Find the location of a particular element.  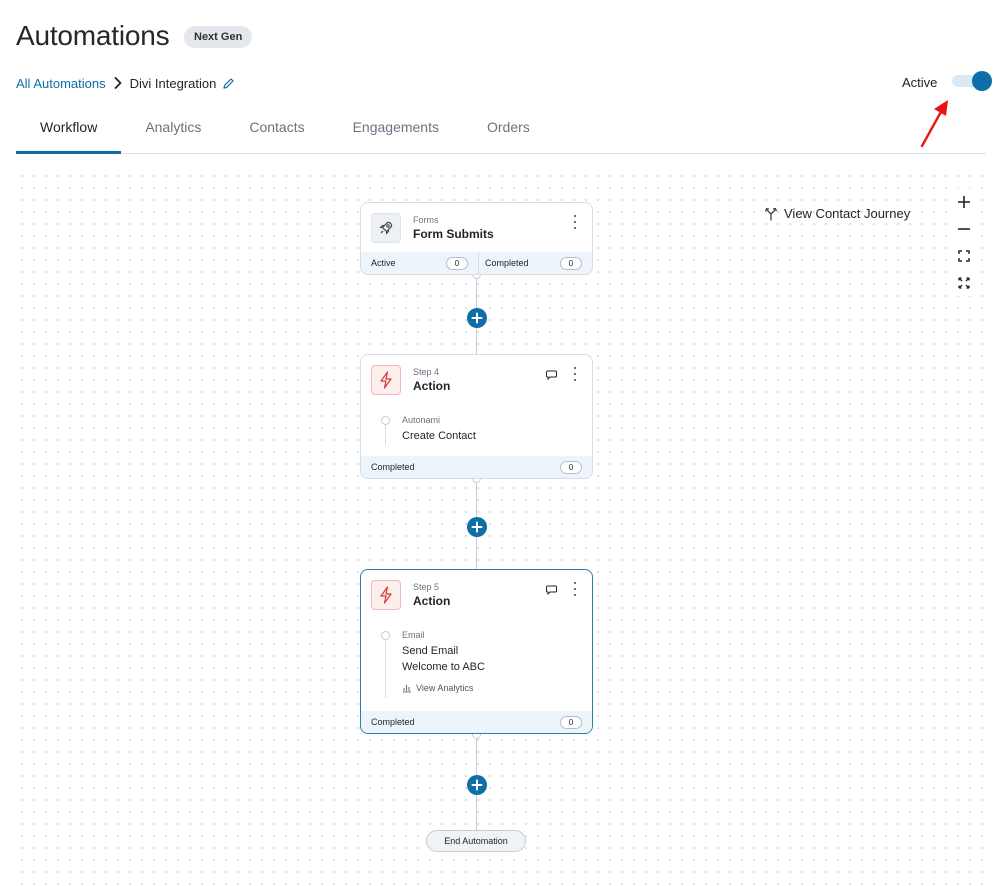

zoom-in-button is located at coordinates (964, 201).